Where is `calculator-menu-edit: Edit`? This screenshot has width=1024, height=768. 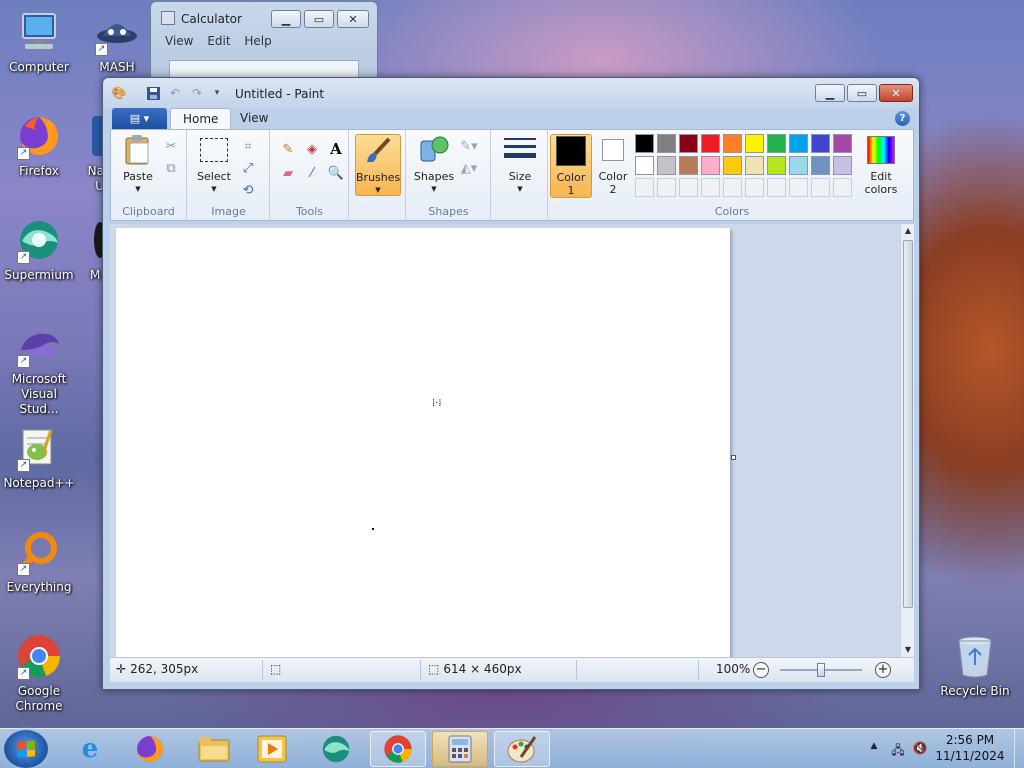 calculator-menu-edit: Edit is located at coordinates (218, 41).